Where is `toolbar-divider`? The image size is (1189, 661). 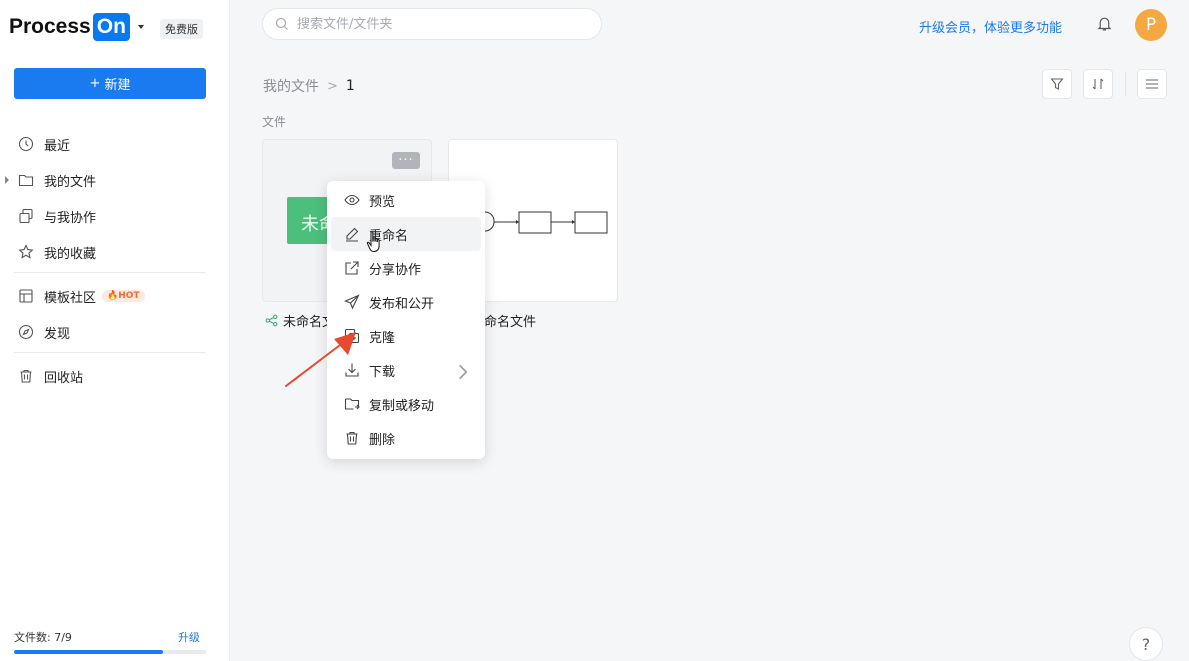
toolbar-divider is located at coordinates (1125, 84).